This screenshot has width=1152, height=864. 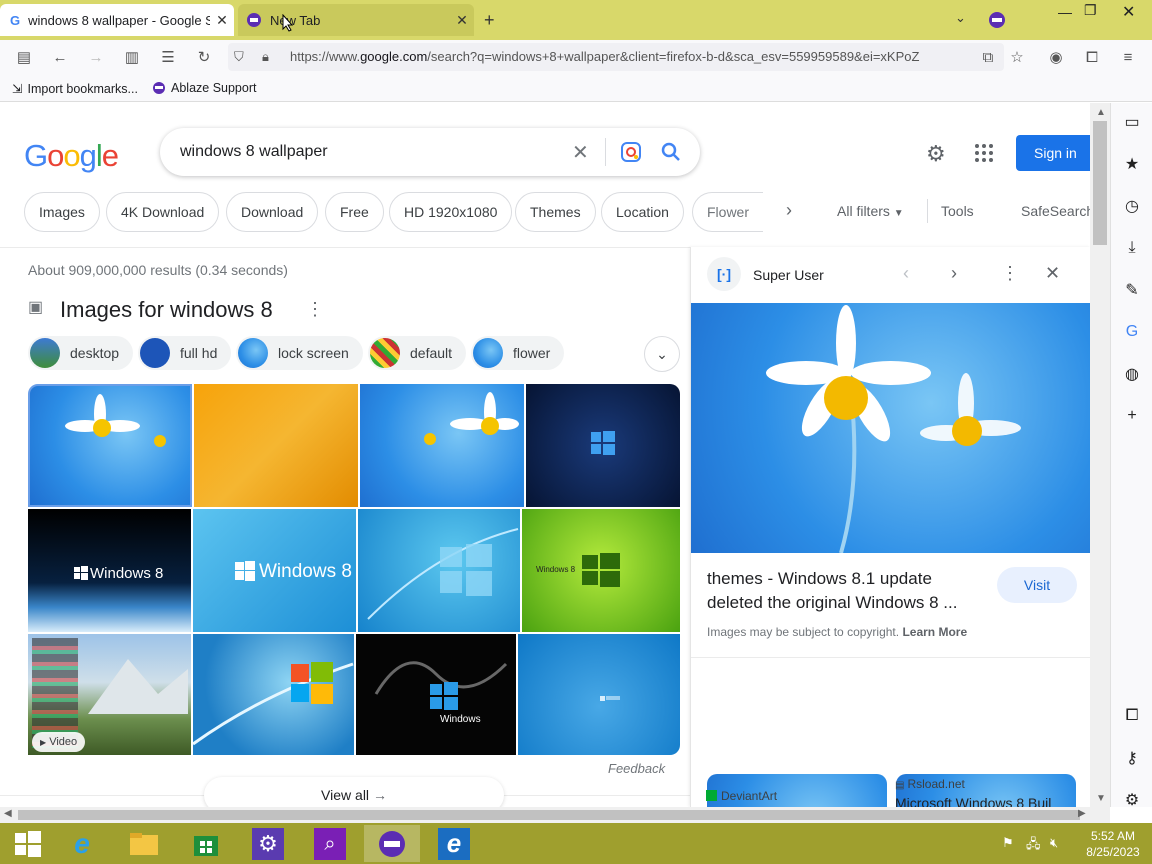 I want to click on suggestion-full-hd: full hd, so click(x=185, y=353).